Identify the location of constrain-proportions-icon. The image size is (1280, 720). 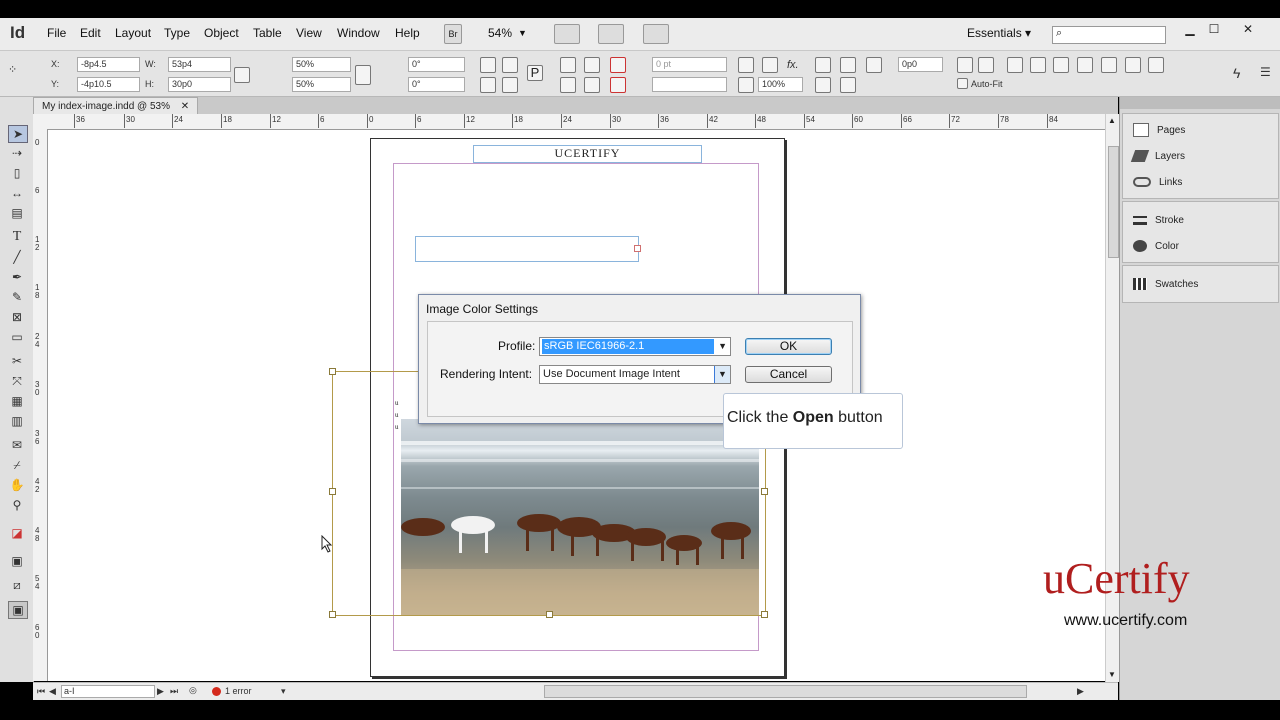
(242, 75).